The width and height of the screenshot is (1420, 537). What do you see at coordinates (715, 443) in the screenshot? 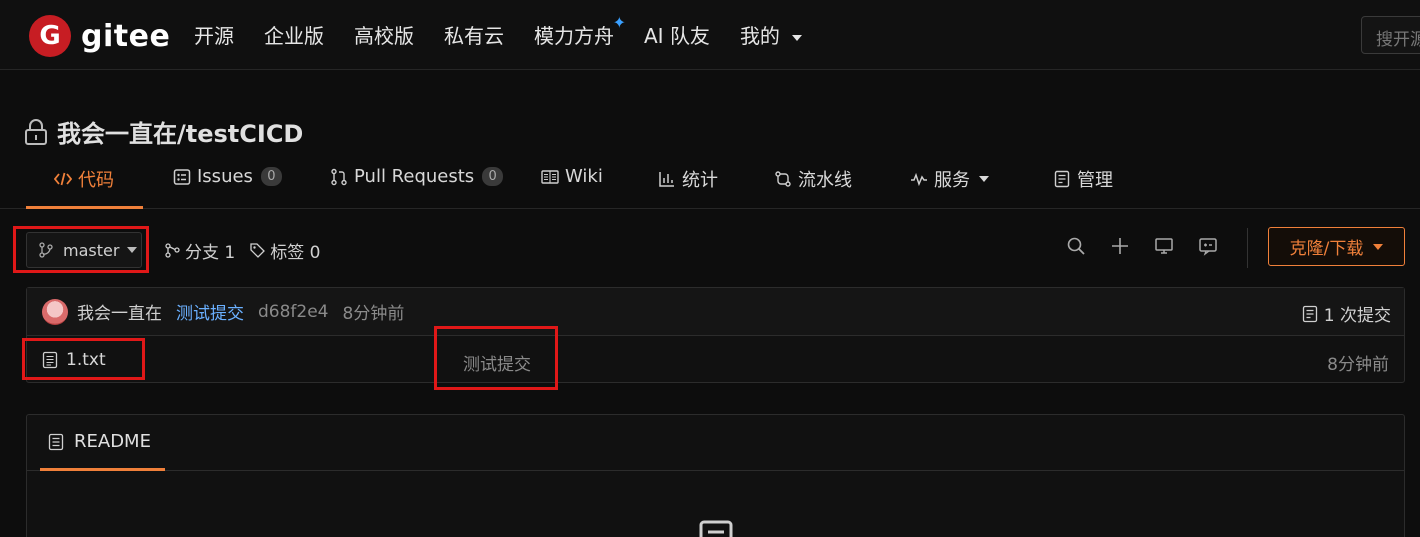
I see `readme-header: README` at bounding box center [715, 443].